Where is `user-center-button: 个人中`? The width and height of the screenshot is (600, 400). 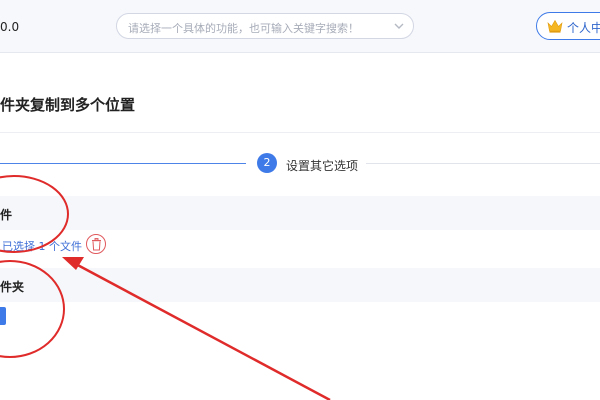 user-center-button: 个人中 is located at coordinates (568, 26).